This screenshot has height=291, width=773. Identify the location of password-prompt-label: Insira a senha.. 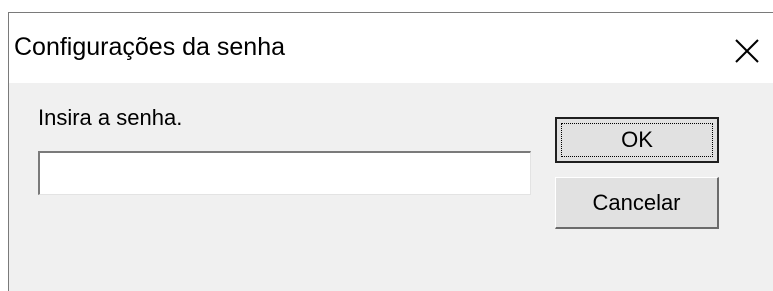
(110, 117).